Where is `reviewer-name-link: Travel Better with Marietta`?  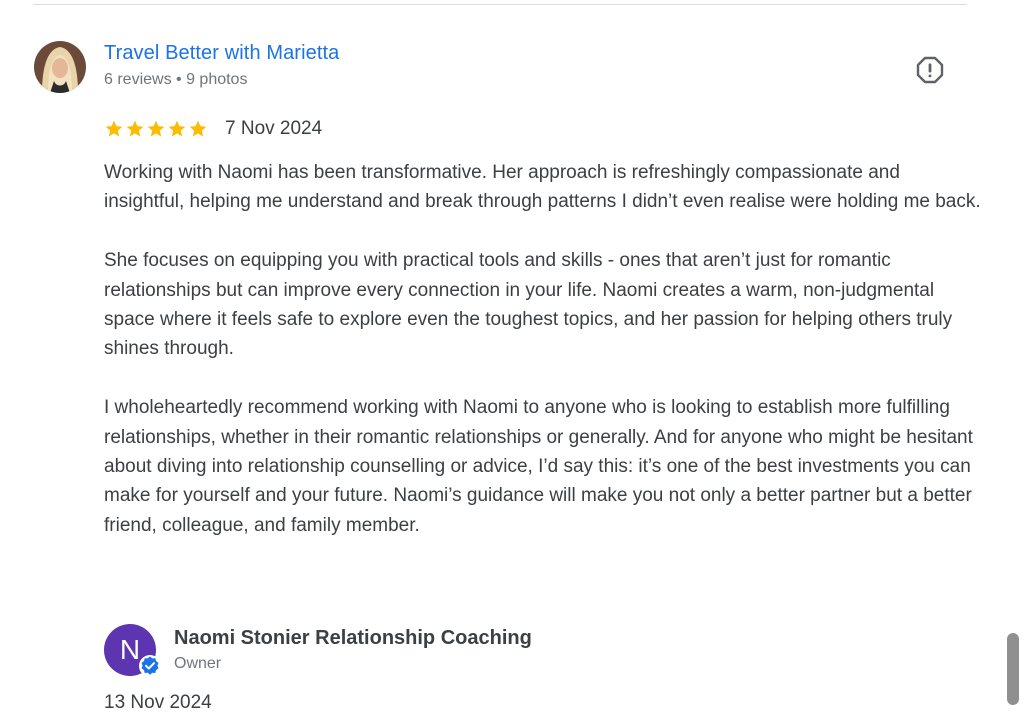
reviewer-name-link: Travel Better with Marietta is located at coordinates (221, 53).